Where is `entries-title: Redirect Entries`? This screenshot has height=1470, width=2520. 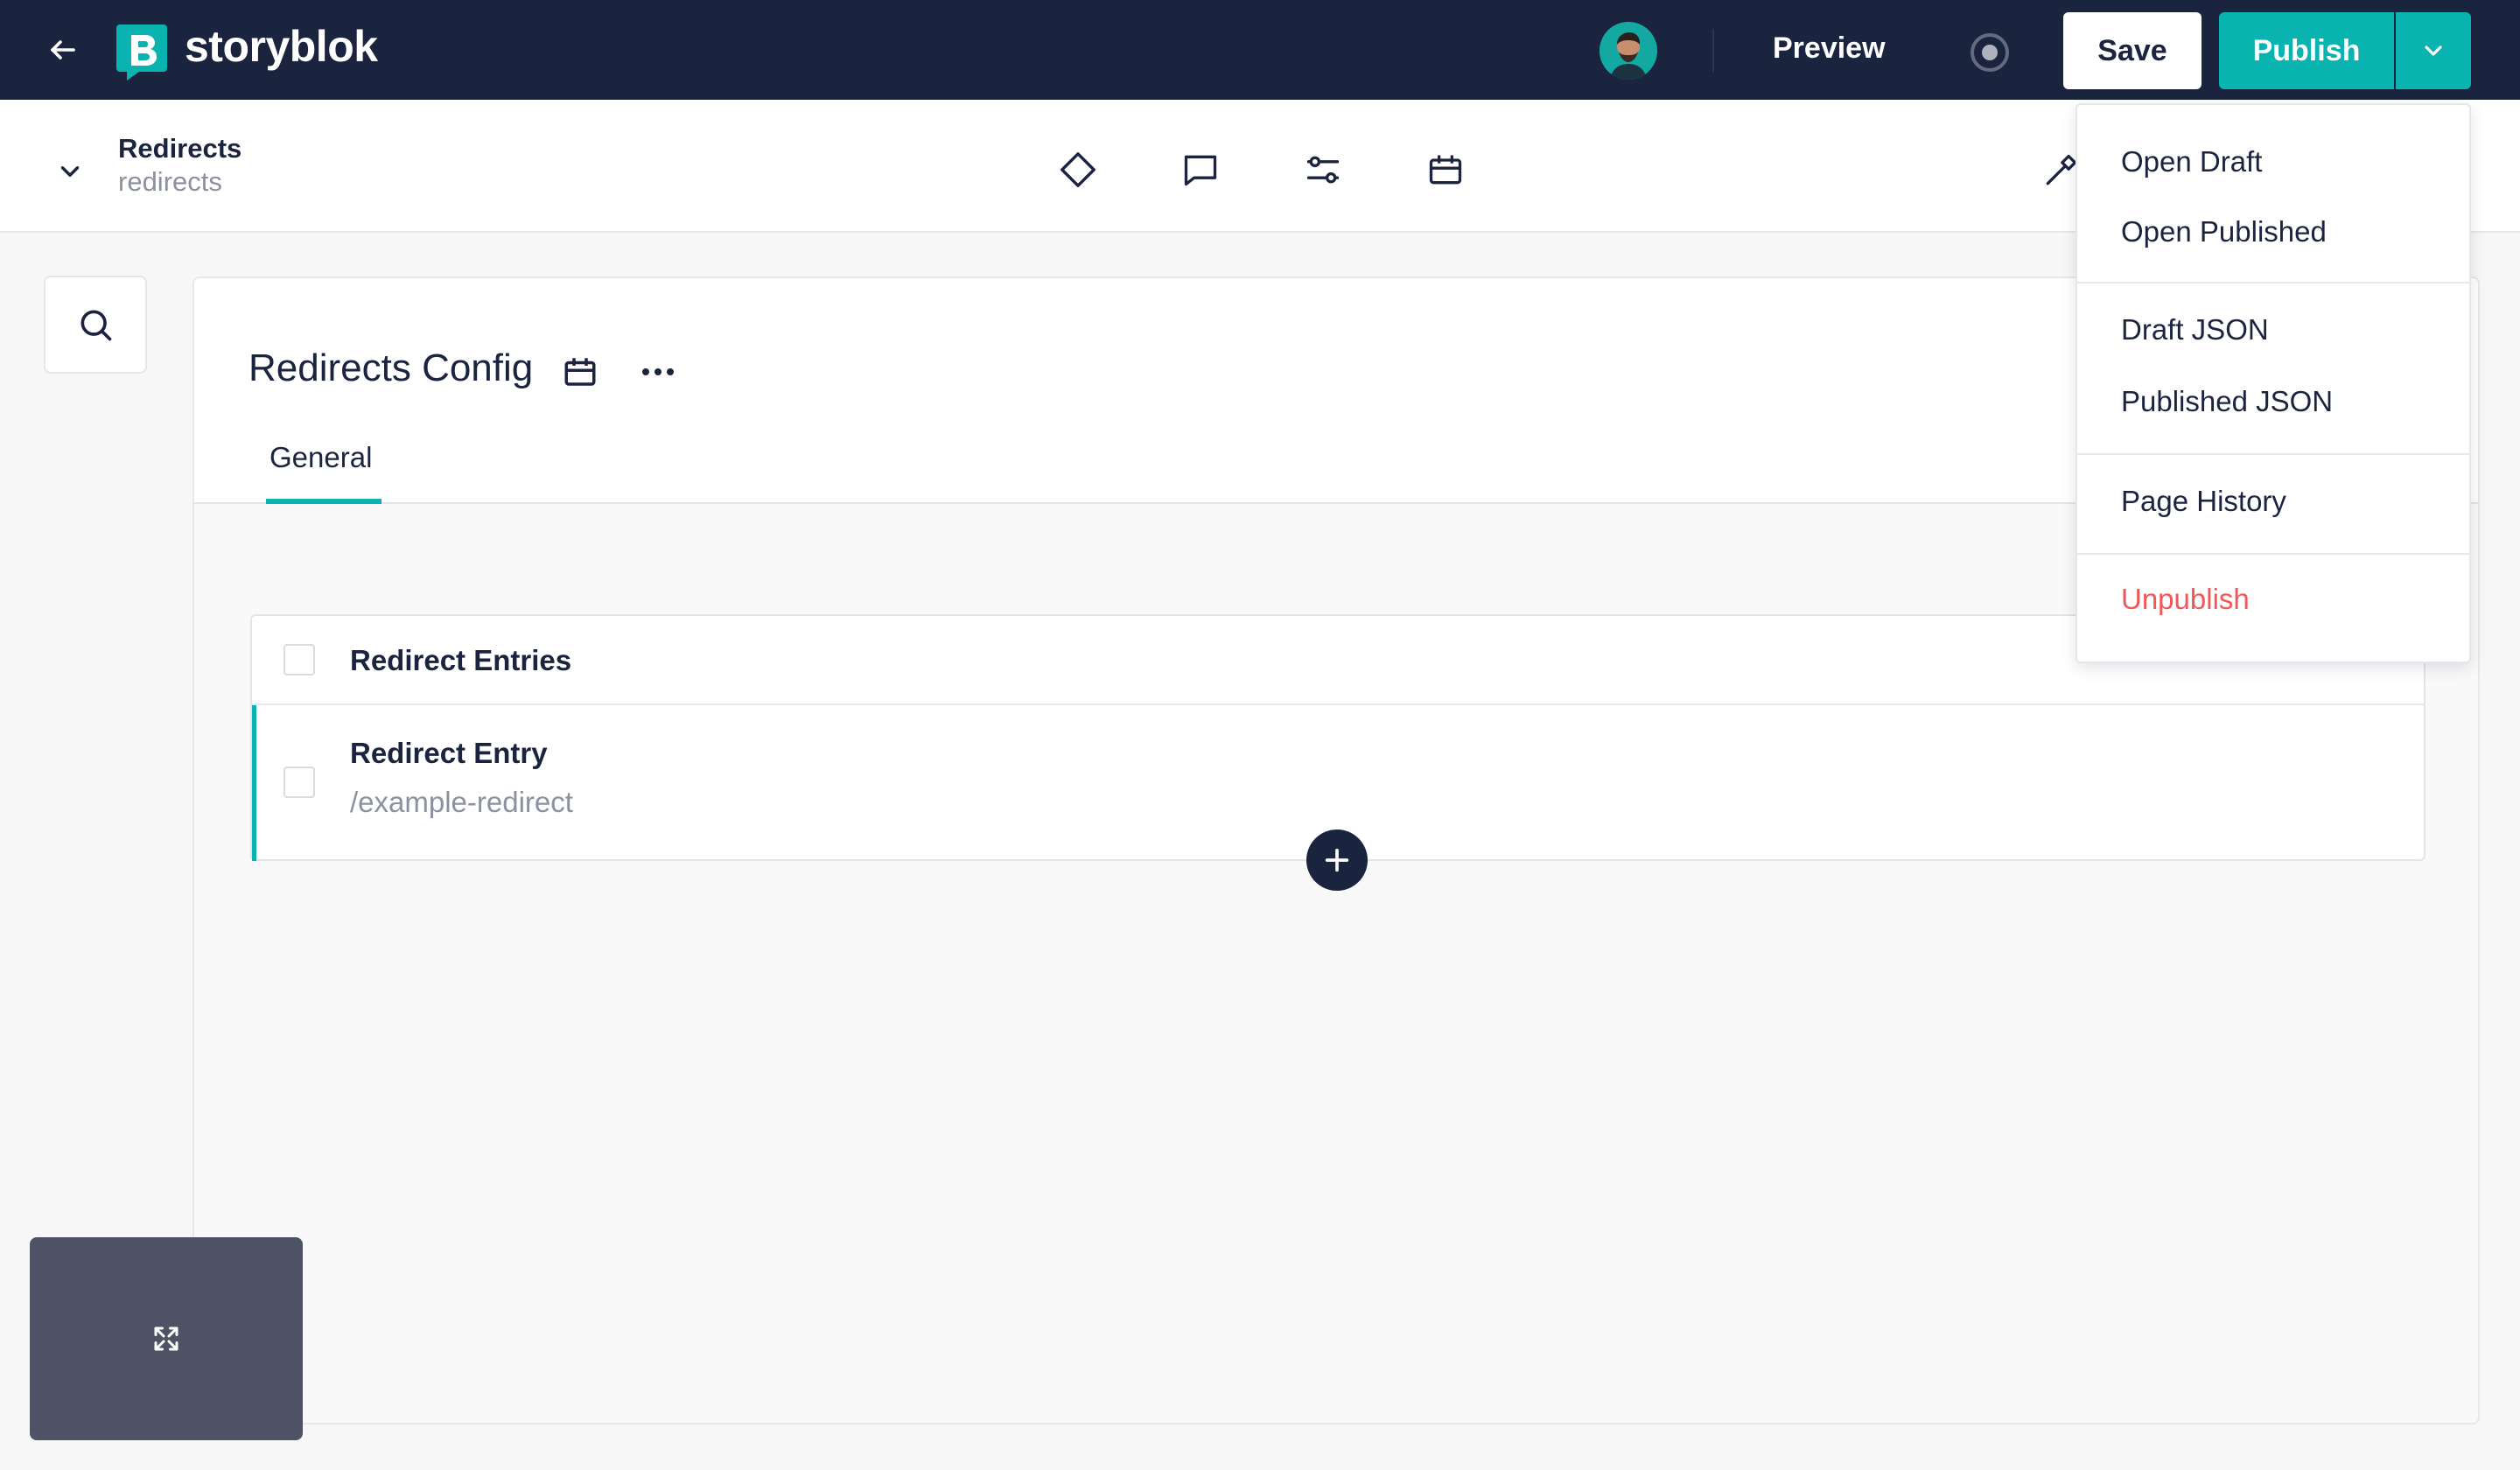 entries-title: Redirect Entries is located at coordinates (461, 660).